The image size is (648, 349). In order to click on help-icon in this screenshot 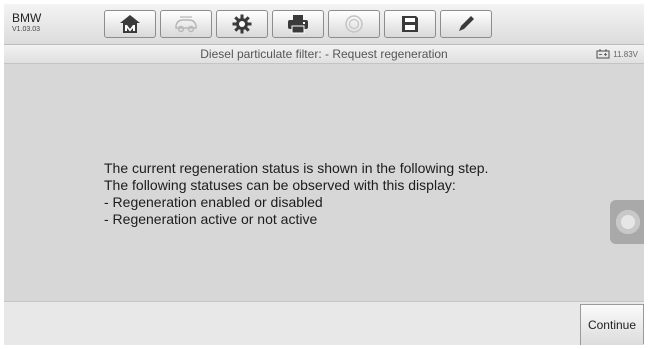, I will do `click(354, 24)`.